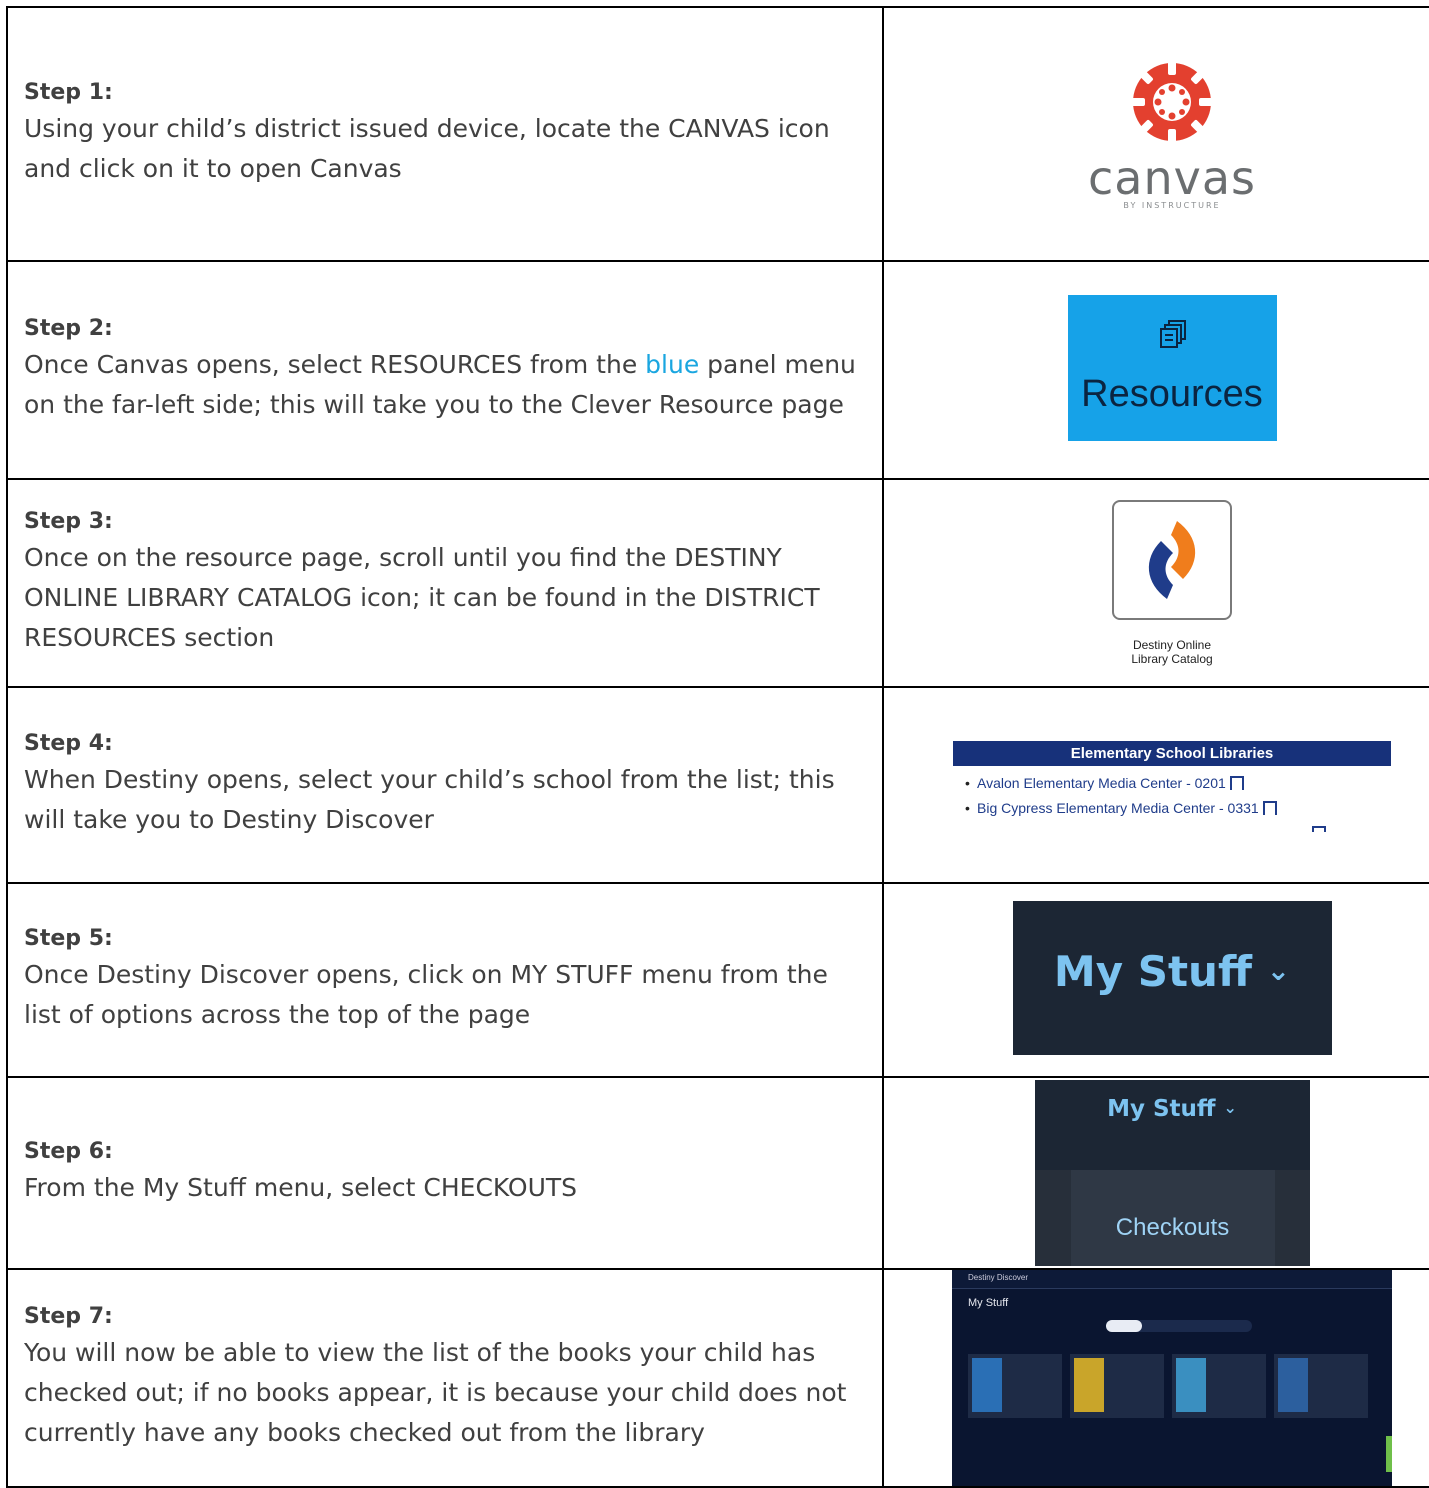 The image size is (1429, 1488). I want to click on my-stuff-menu-label: My Stuff ⌄, so click(1172, 1109).